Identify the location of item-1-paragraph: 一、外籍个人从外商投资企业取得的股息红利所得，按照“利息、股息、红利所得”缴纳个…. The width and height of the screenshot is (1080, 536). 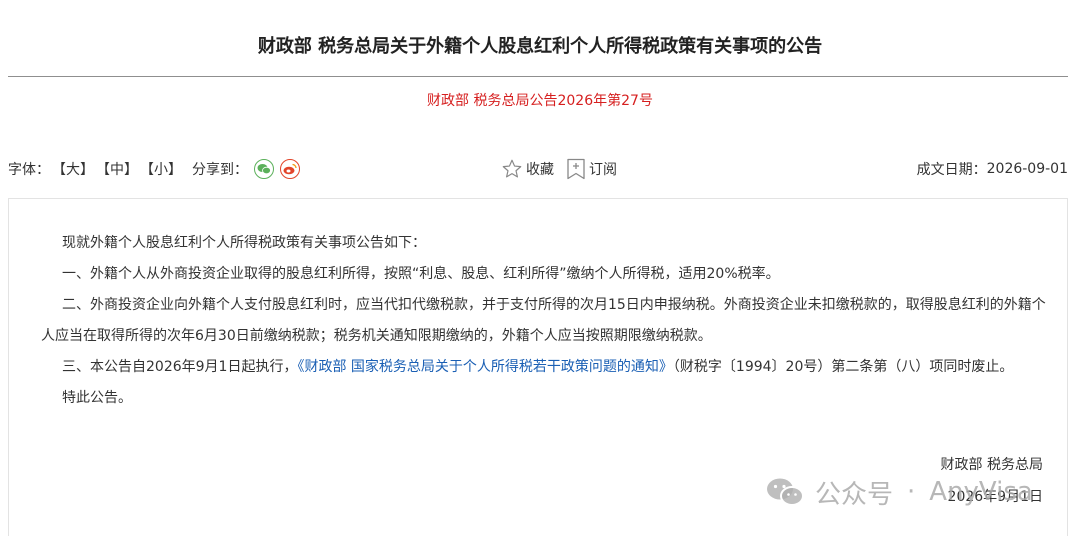
(421, 274).